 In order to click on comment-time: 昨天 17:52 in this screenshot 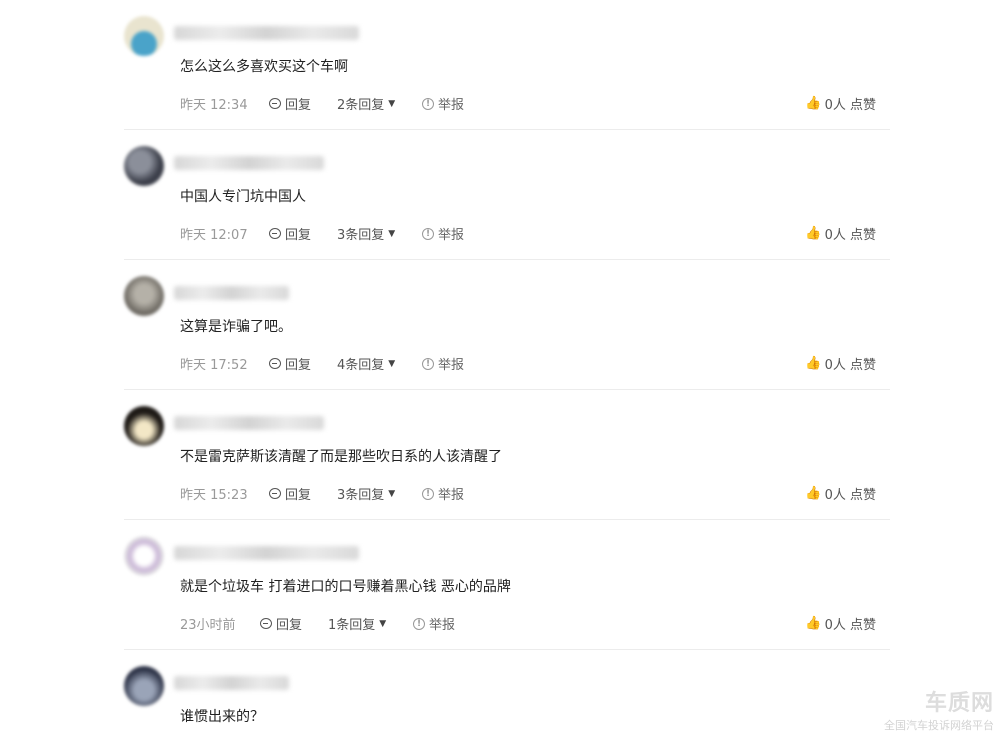, I will do `click(214, 365)`.